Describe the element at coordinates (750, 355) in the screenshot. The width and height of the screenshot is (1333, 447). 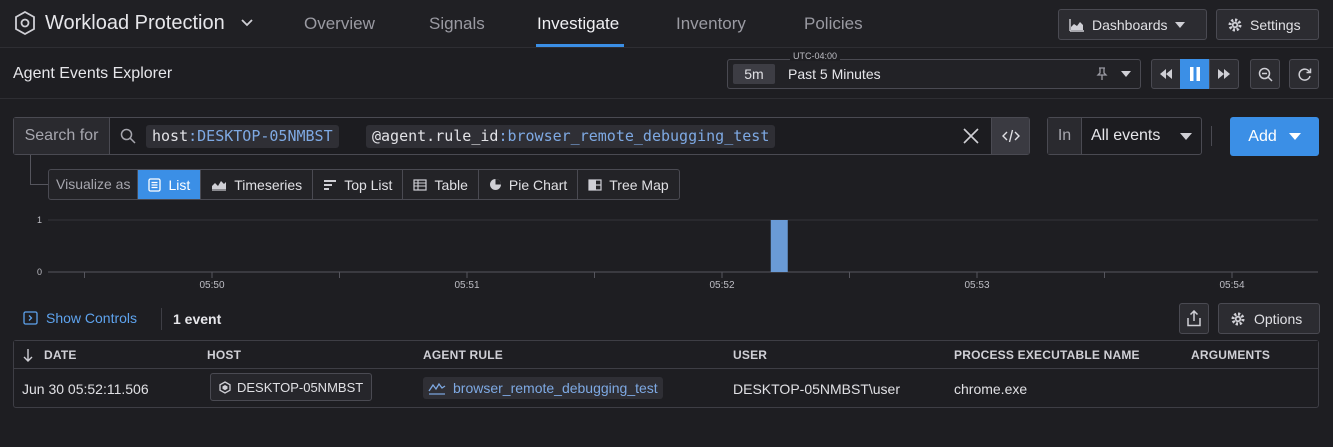
I see `column-header-user: USER` at that location.